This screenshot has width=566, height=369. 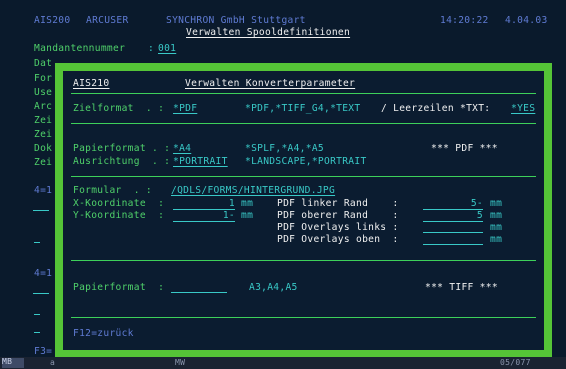 I want to click on mandant-label: Mandantennummer, so click(x=80, y=48).